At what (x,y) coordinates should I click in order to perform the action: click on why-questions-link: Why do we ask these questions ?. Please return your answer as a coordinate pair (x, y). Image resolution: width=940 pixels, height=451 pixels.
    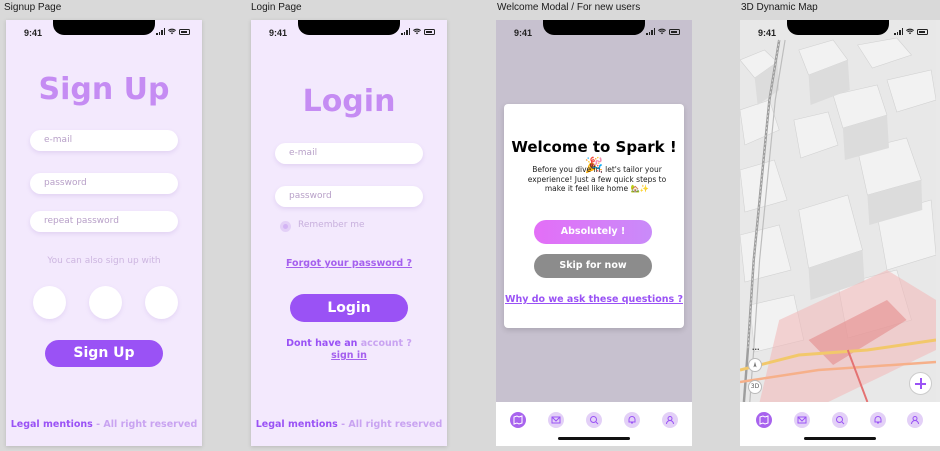
    Looking at the image, I should click on (594, 299).